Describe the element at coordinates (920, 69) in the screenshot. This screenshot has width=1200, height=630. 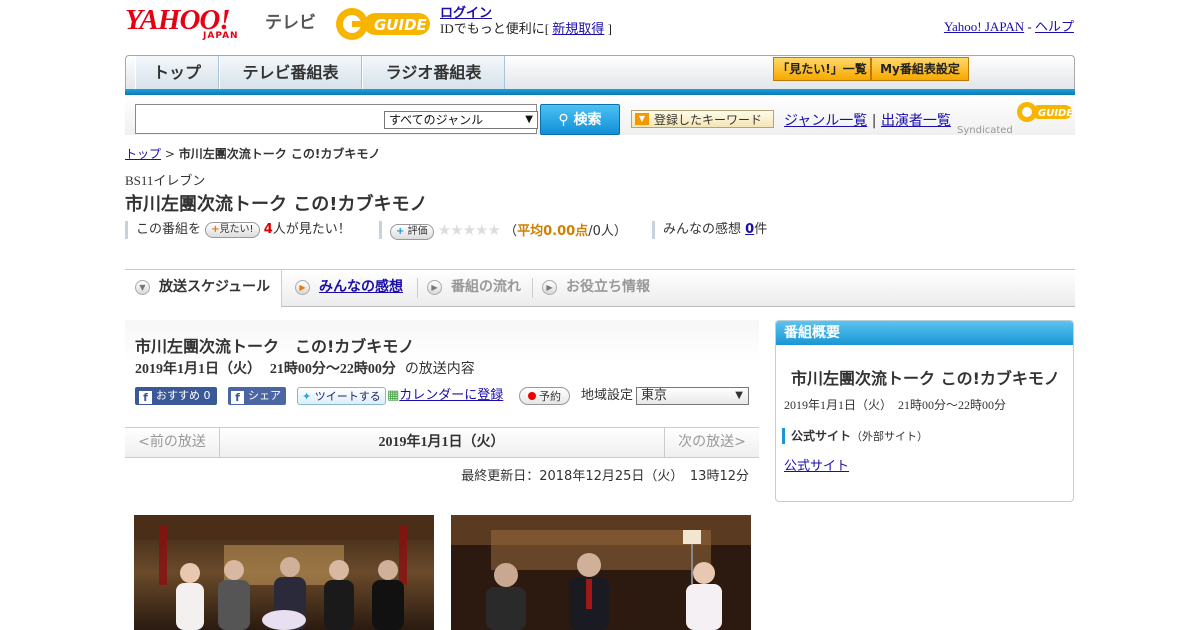
I see `my-schedule-settings-button: My番組表設定` at that location.